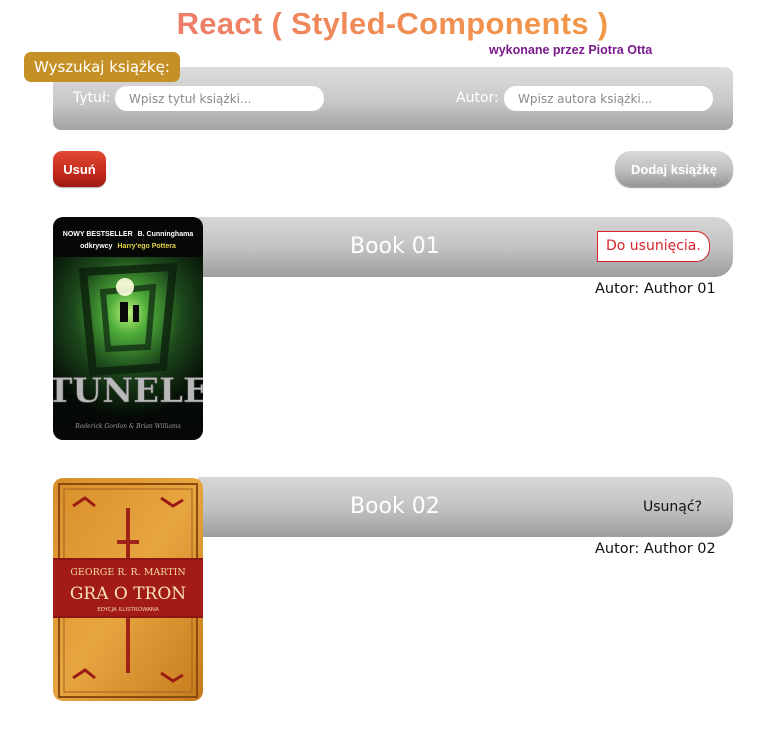 The image size is (775, 744). What do you see at coordinates (128, 610) in the screenshot?
I see `cover-edition: EDYCJA ILUSTROWANA` at bounding box center [128, 610].